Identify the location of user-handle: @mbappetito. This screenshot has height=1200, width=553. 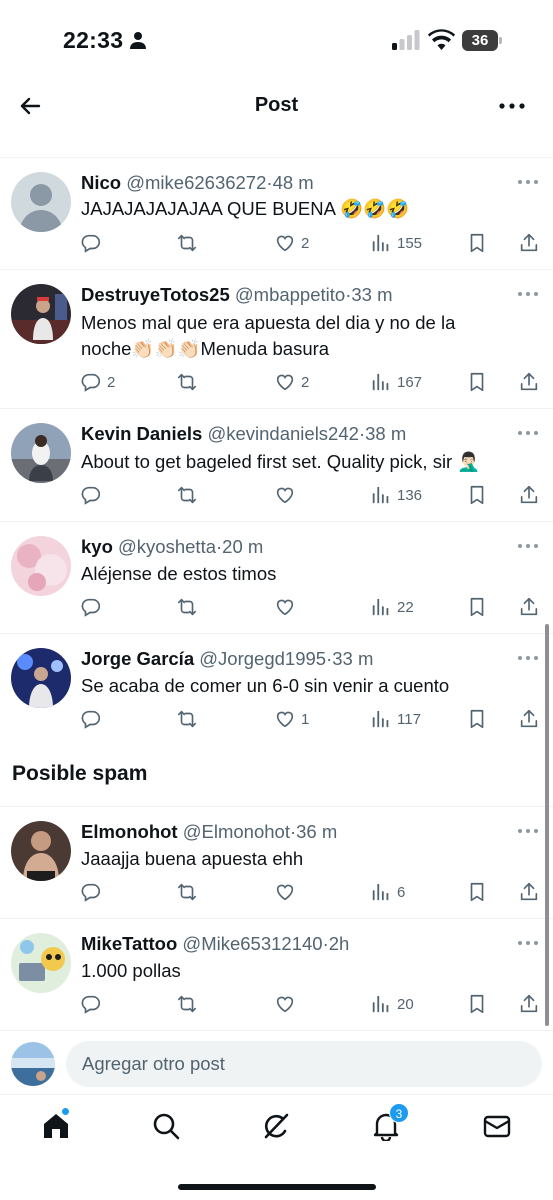
(290, 294).